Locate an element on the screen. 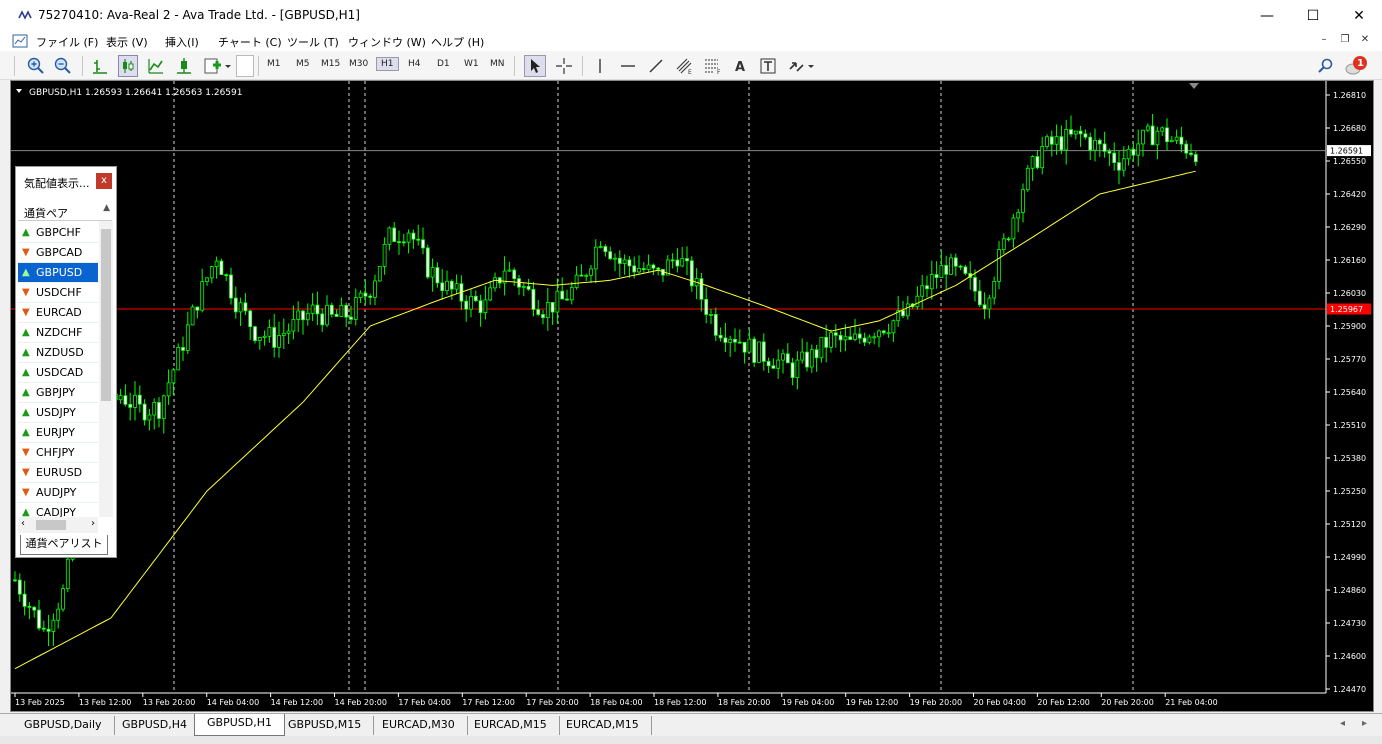 Image resolution: width=1382 pixels, height=744 pixels. close-button: ✕ is located at coordinates (1359, 15).